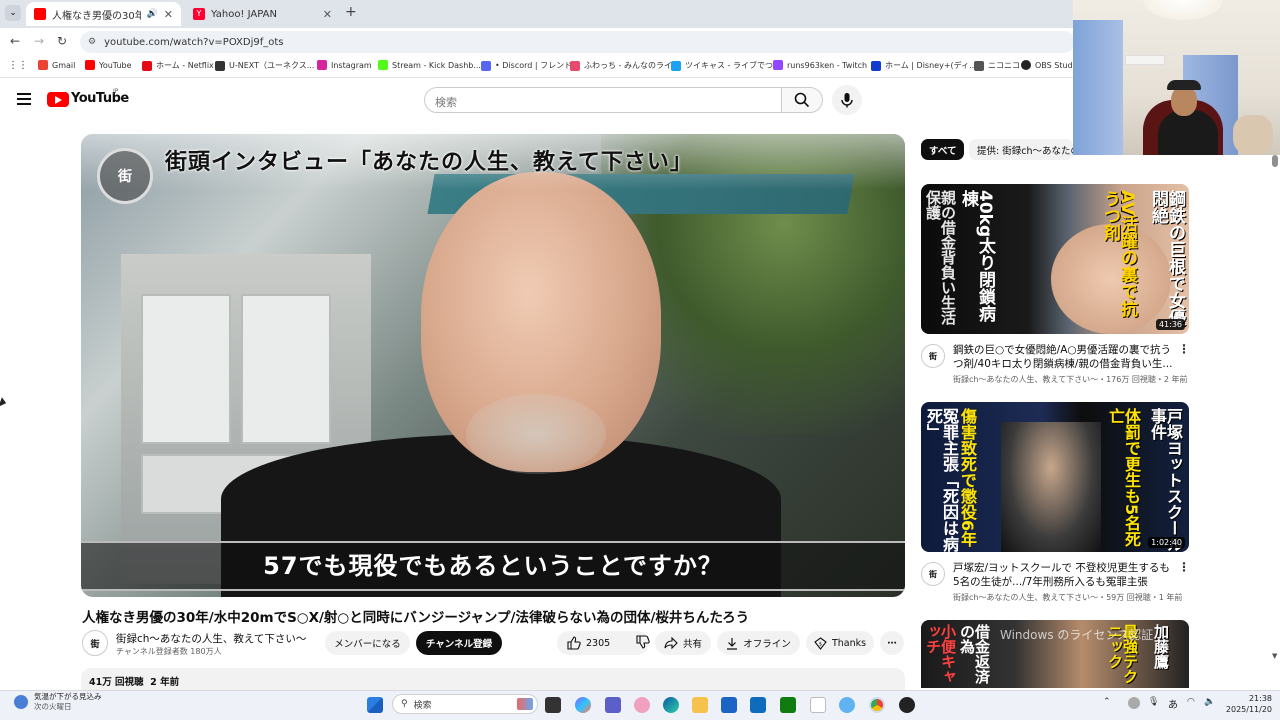 This screenshot has width=1280, height=720. What do you see at coordinates (58, 702) in the screenshot?
I see `weather-widget: 気温が下がる見込み 次の火曜日` at bounding box center [58, 702].